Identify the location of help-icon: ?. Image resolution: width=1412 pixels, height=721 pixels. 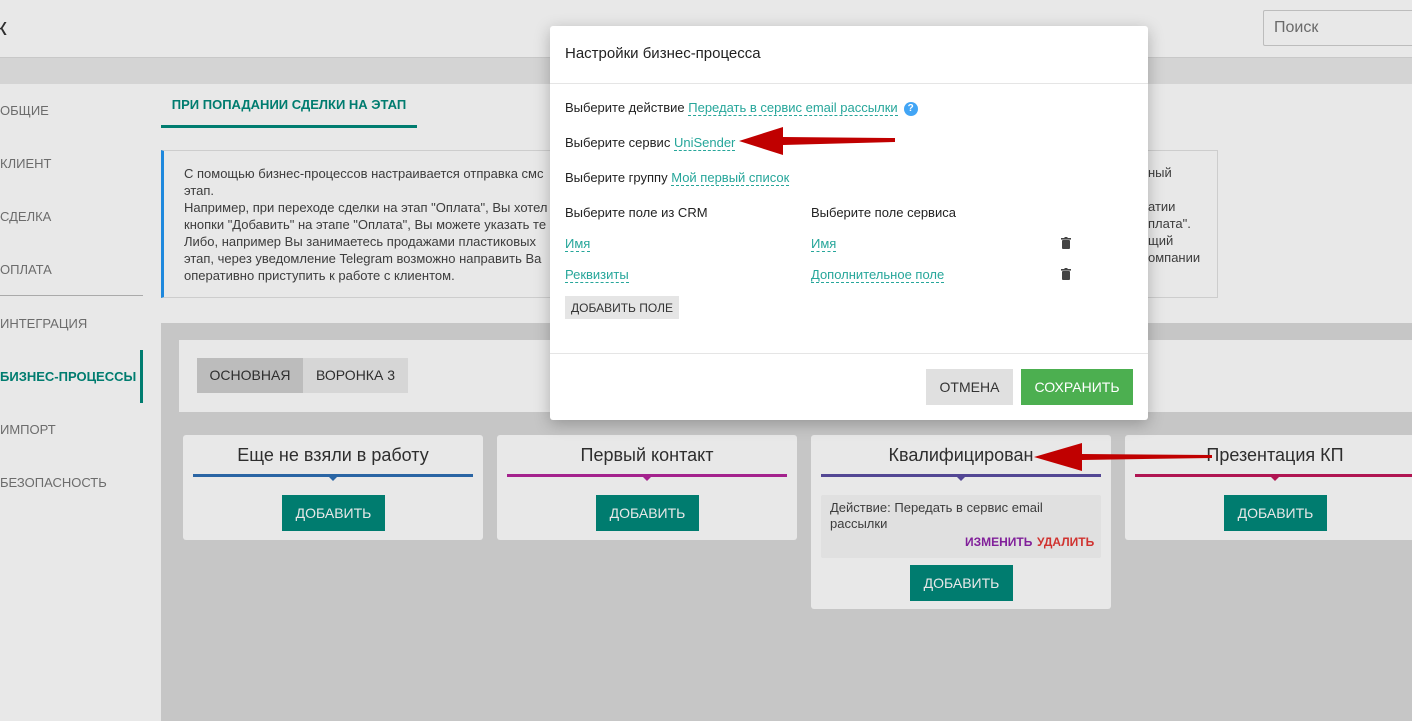
(910, 109).